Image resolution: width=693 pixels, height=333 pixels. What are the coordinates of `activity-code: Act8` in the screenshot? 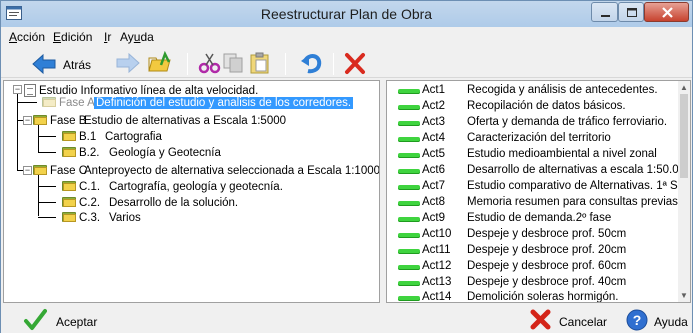 It's located at (434, 202).